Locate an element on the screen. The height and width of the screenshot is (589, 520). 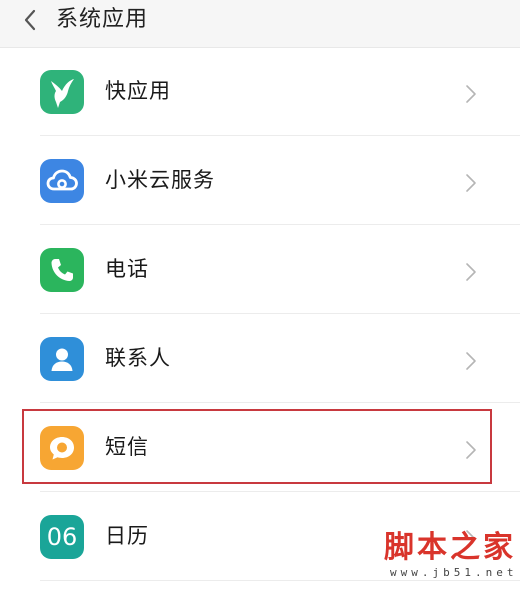
calendar-icon: 06 is located at coordinates (62, 537).